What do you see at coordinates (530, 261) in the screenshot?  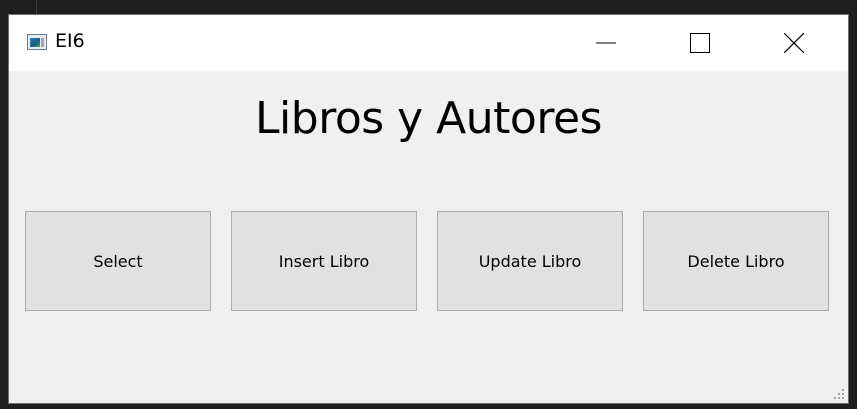 I see `update-libro-button: Update Libro` at bounding box center [530, 261].